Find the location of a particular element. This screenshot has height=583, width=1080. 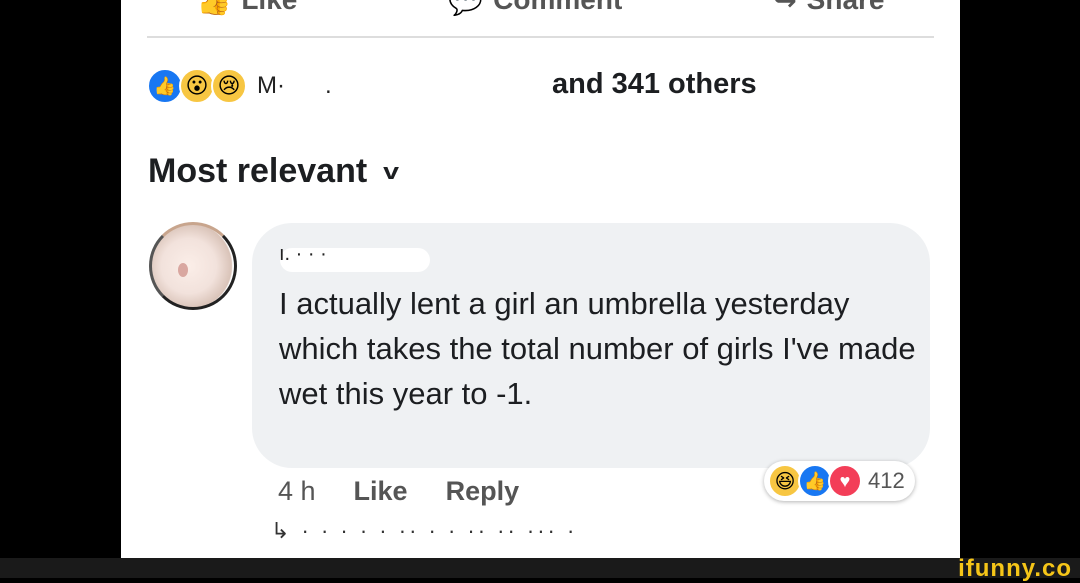

like-outline-icon: 👍 is located at coordinates (214, 8).